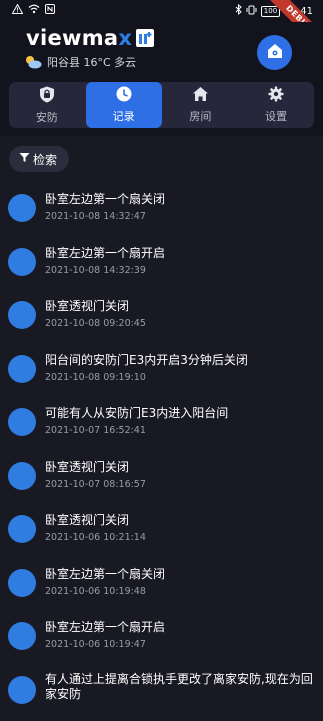 The height and width of the screenshot is (721, 323). I want to click on record-time: 2021-10-08 09:19:10, so click(95, 377).